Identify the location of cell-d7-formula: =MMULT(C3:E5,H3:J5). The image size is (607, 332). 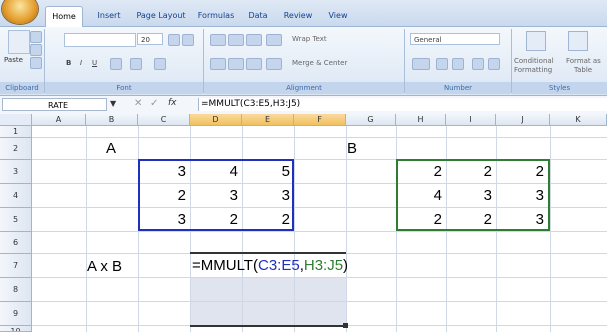
(270, 265).